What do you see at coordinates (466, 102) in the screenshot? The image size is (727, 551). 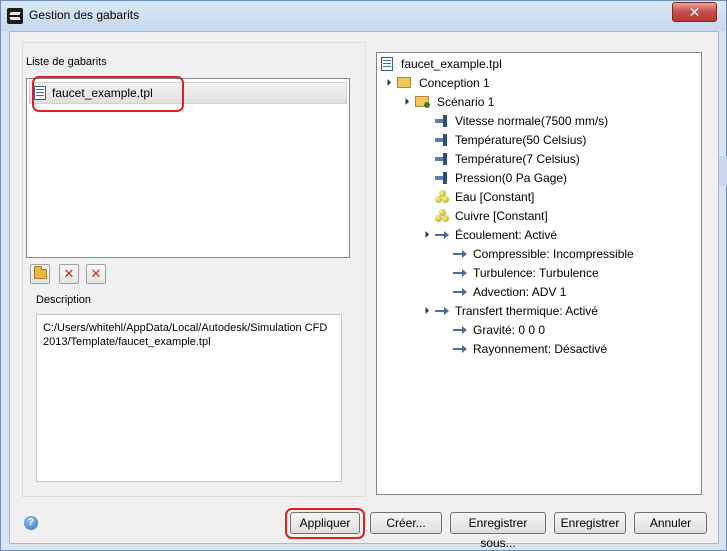 I see `tree-node-label: Scénario 1` at bounding box center [466, 102].